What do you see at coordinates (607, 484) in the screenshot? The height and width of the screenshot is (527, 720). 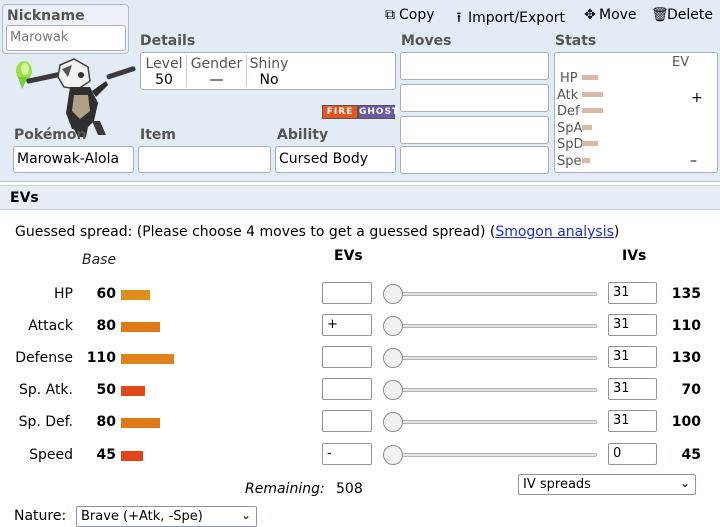 I see `iv-spreads-select: IV spreads ⌄` at bounding box center [607, 484].